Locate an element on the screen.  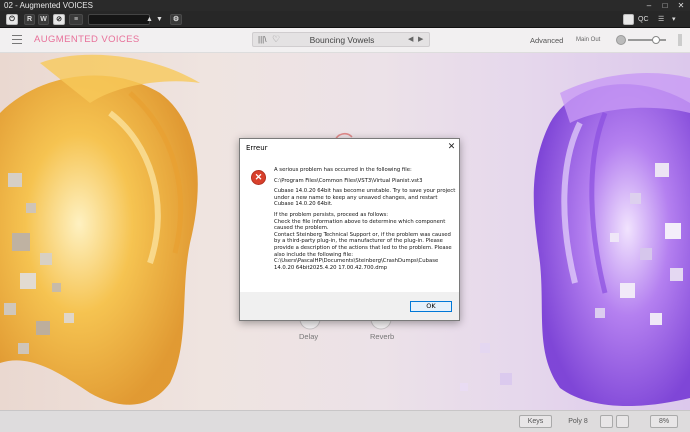
delay-label: Delay is located at coordinates (309, 336).